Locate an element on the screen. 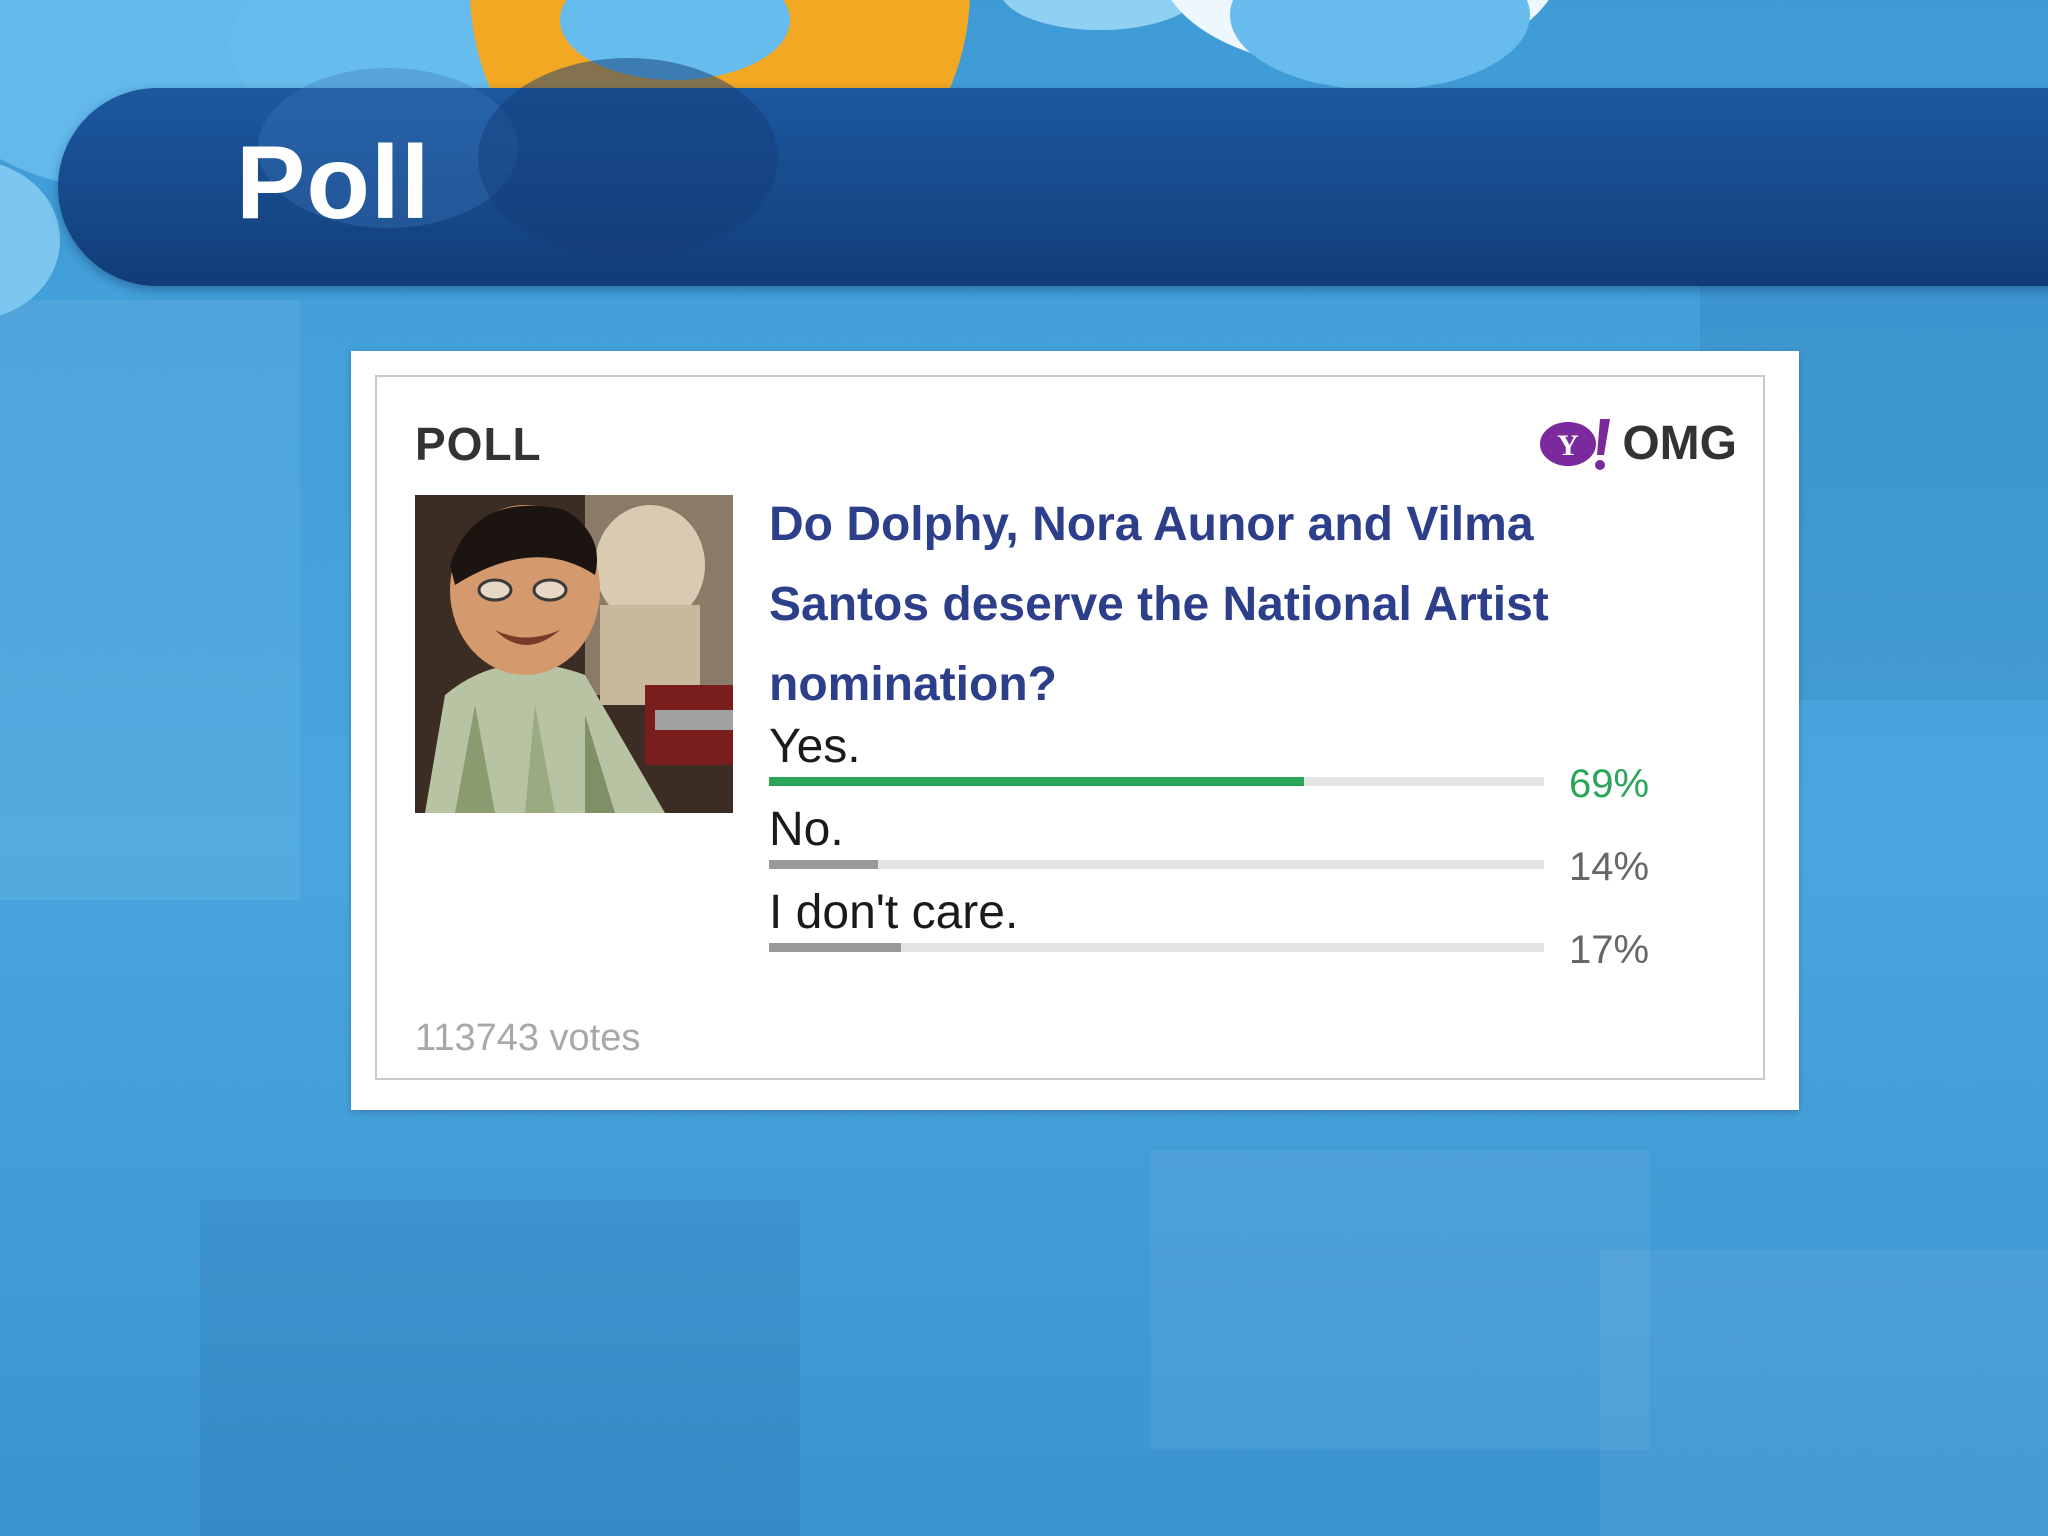  svg-text: Y is located at coordinates (1569, 445).